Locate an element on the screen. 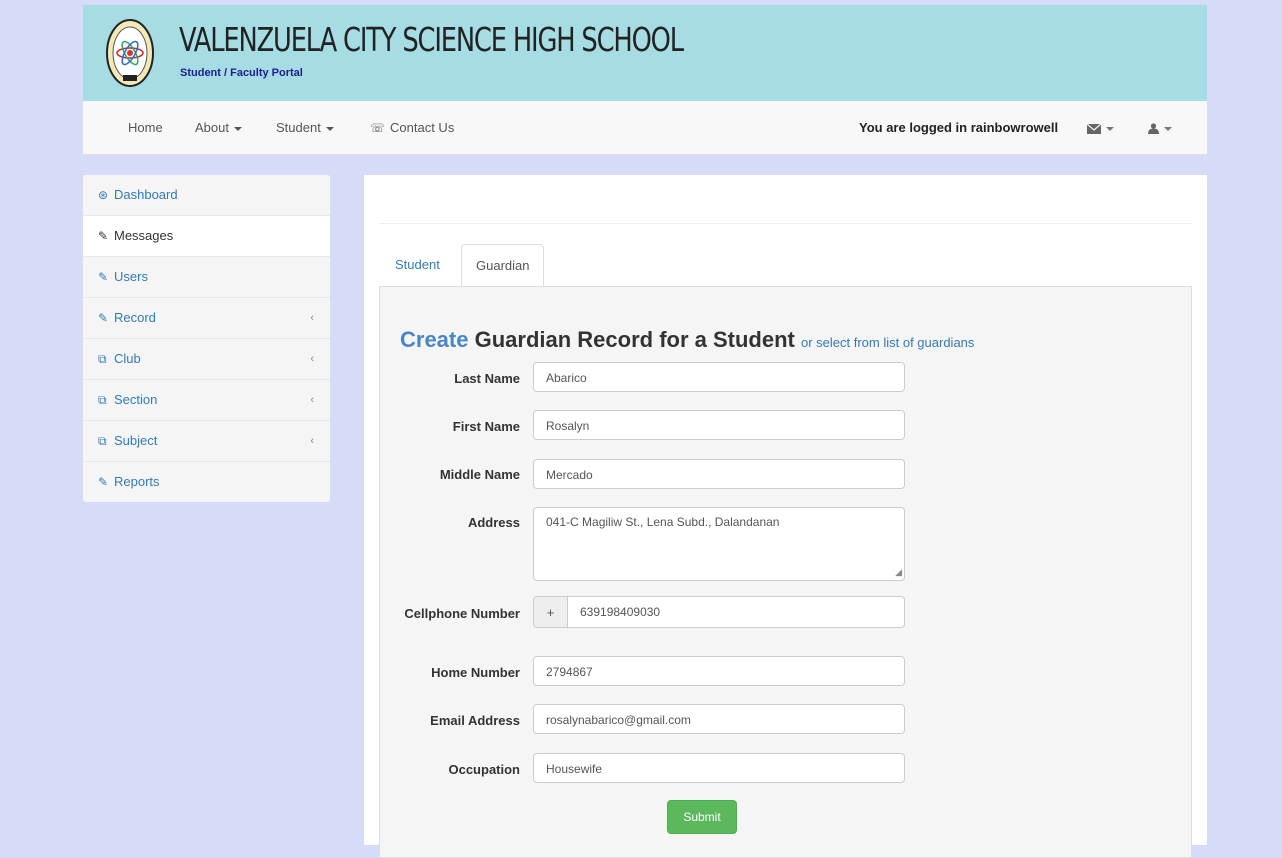  sidebar-item-label: Reports is located at coordinates (137, 481).